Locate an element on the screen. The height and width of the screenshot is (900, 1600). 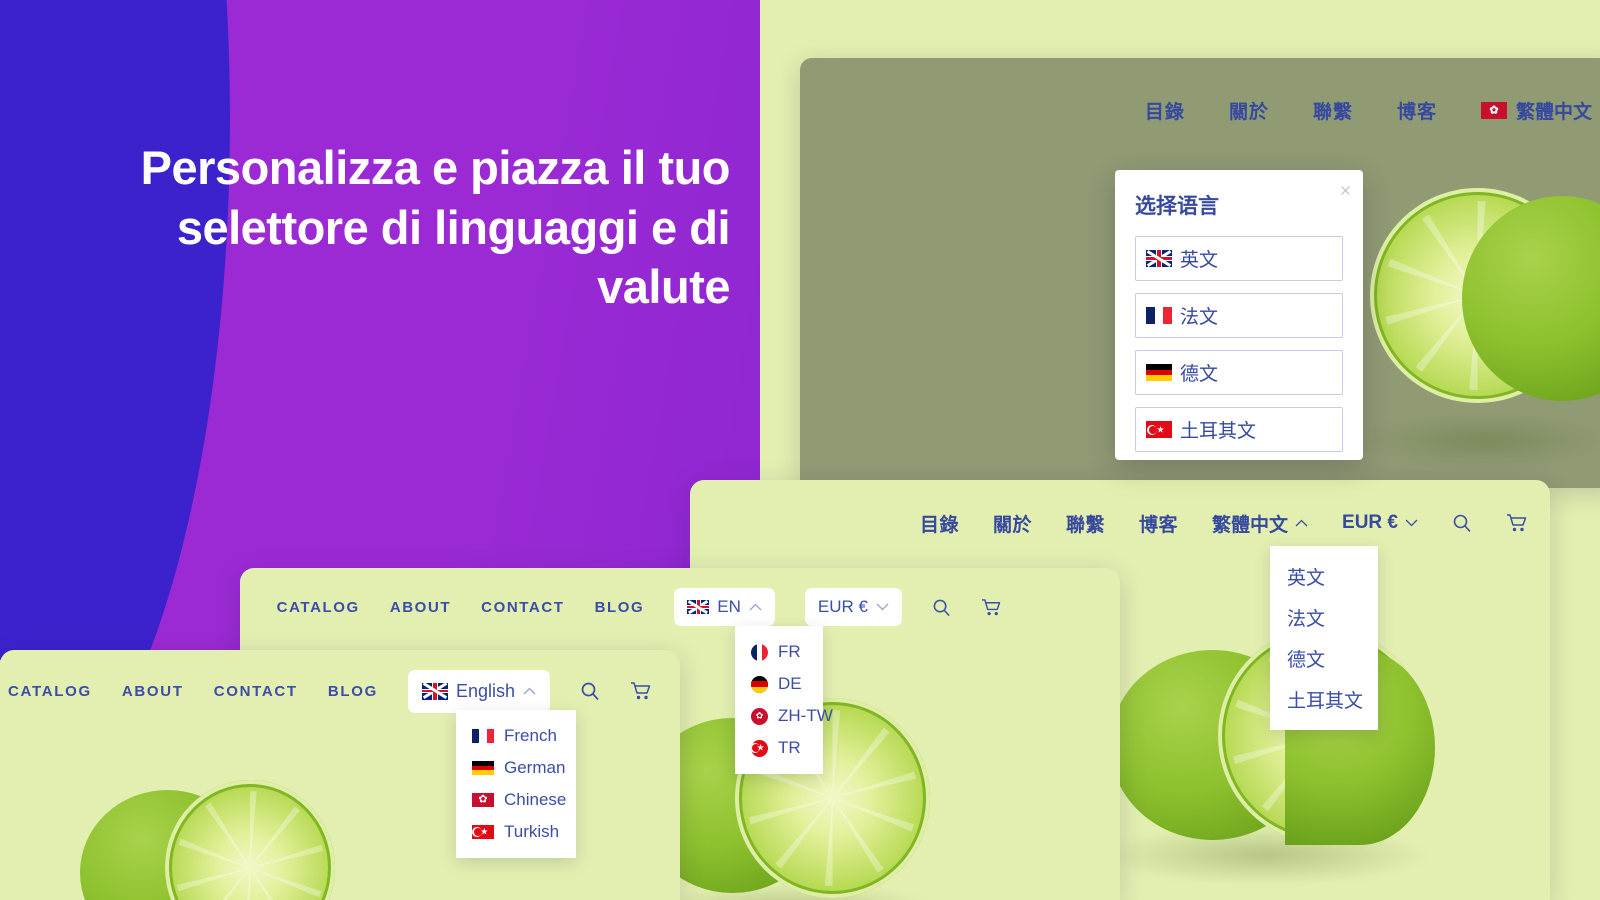
dropdown-item-label: Turkish is located at coordinates (532, 831).